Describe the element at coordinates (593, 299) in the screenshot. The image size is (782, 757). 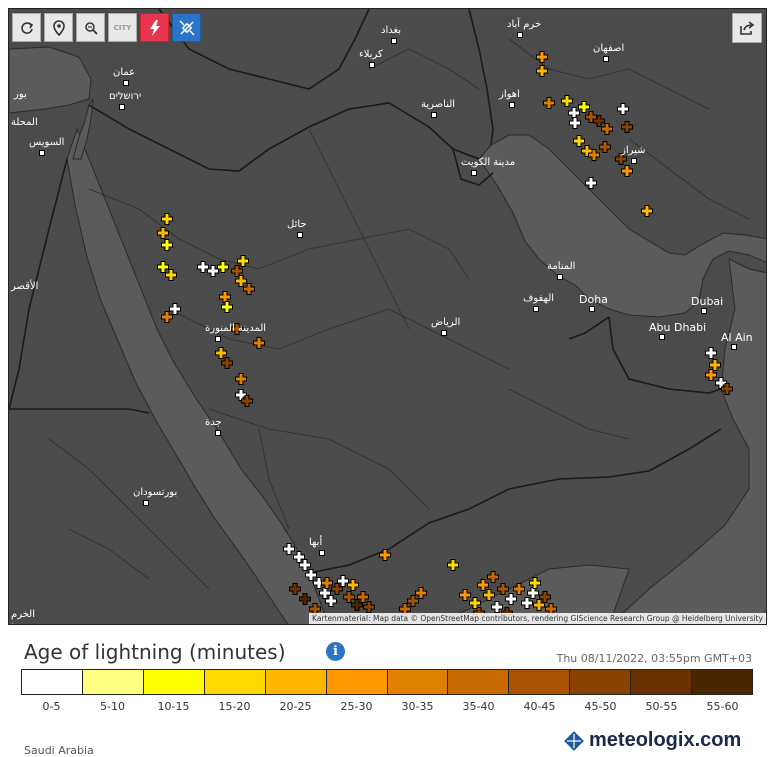
I see `place-label: Doha` at that location.